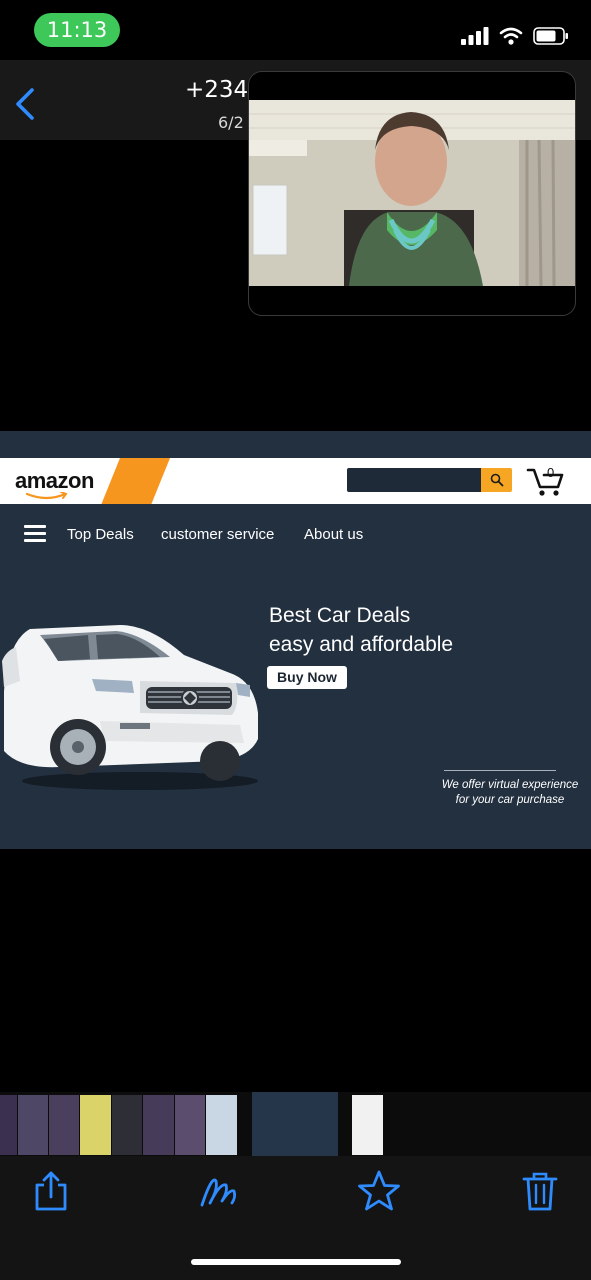 The height and width of the screenshot is (1280, 591). I want to click on search-icon, so click(496, 480).